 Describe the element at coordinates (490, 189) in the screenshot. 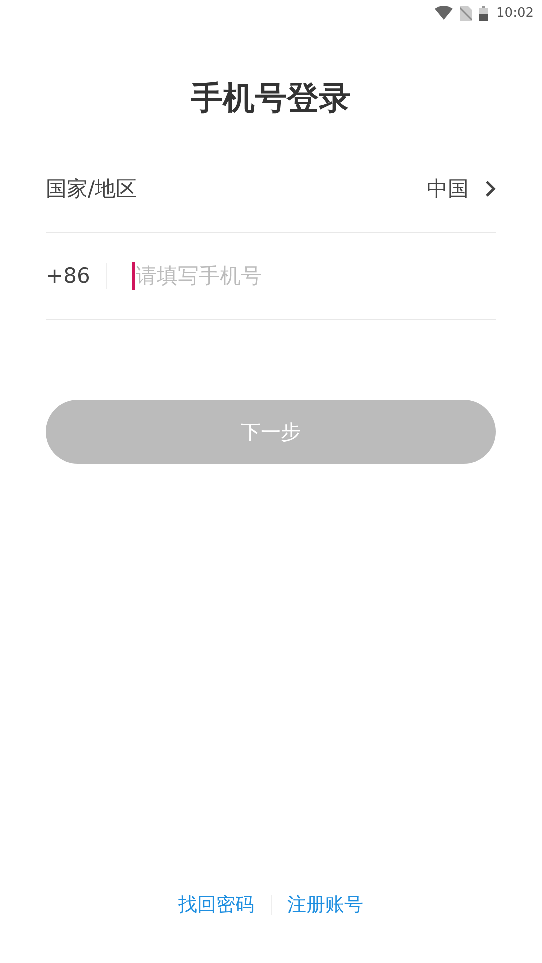

I see `chevron-right-icon` at that location.